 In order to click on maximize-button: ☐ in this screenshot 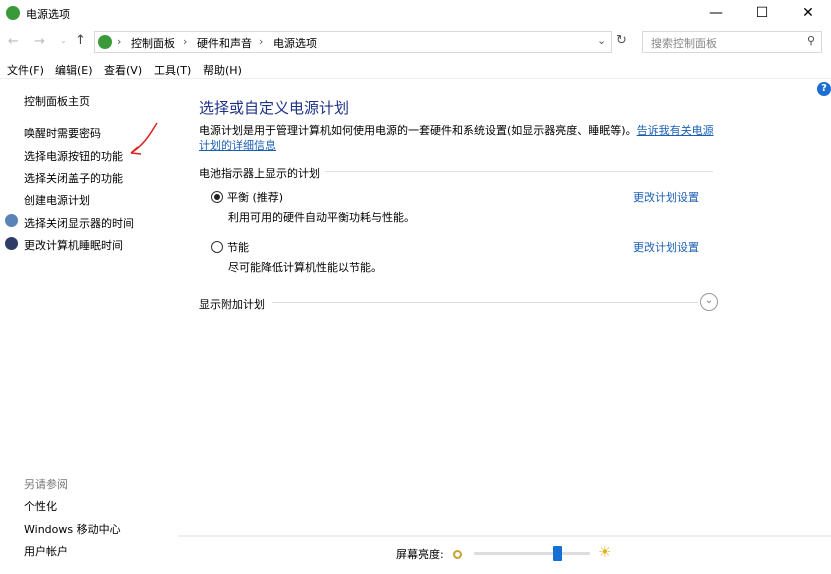, I will do `click(762, 14)`.